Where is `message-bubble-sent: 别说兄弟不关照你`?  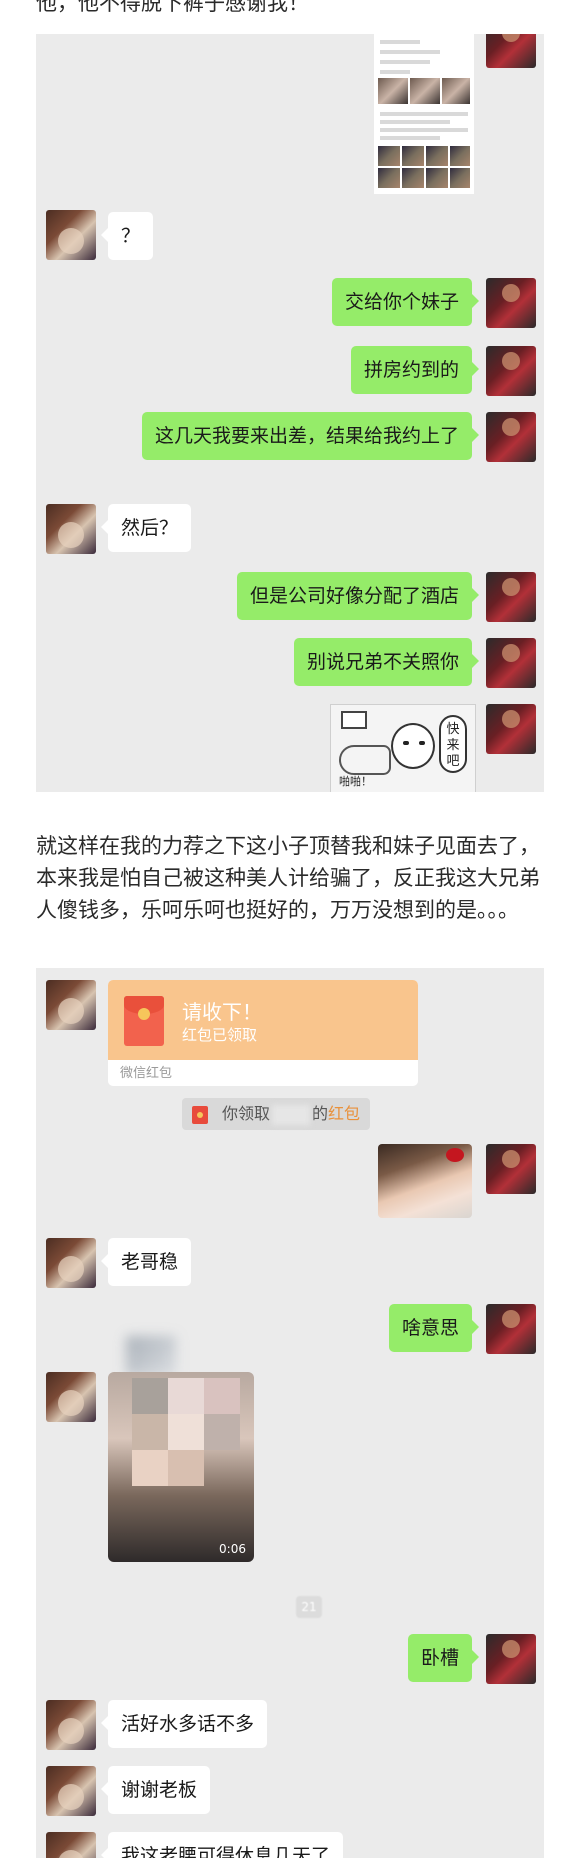
message-bubble-sent: 别说兄弟不关照你 is located at coordinates (386, 662).